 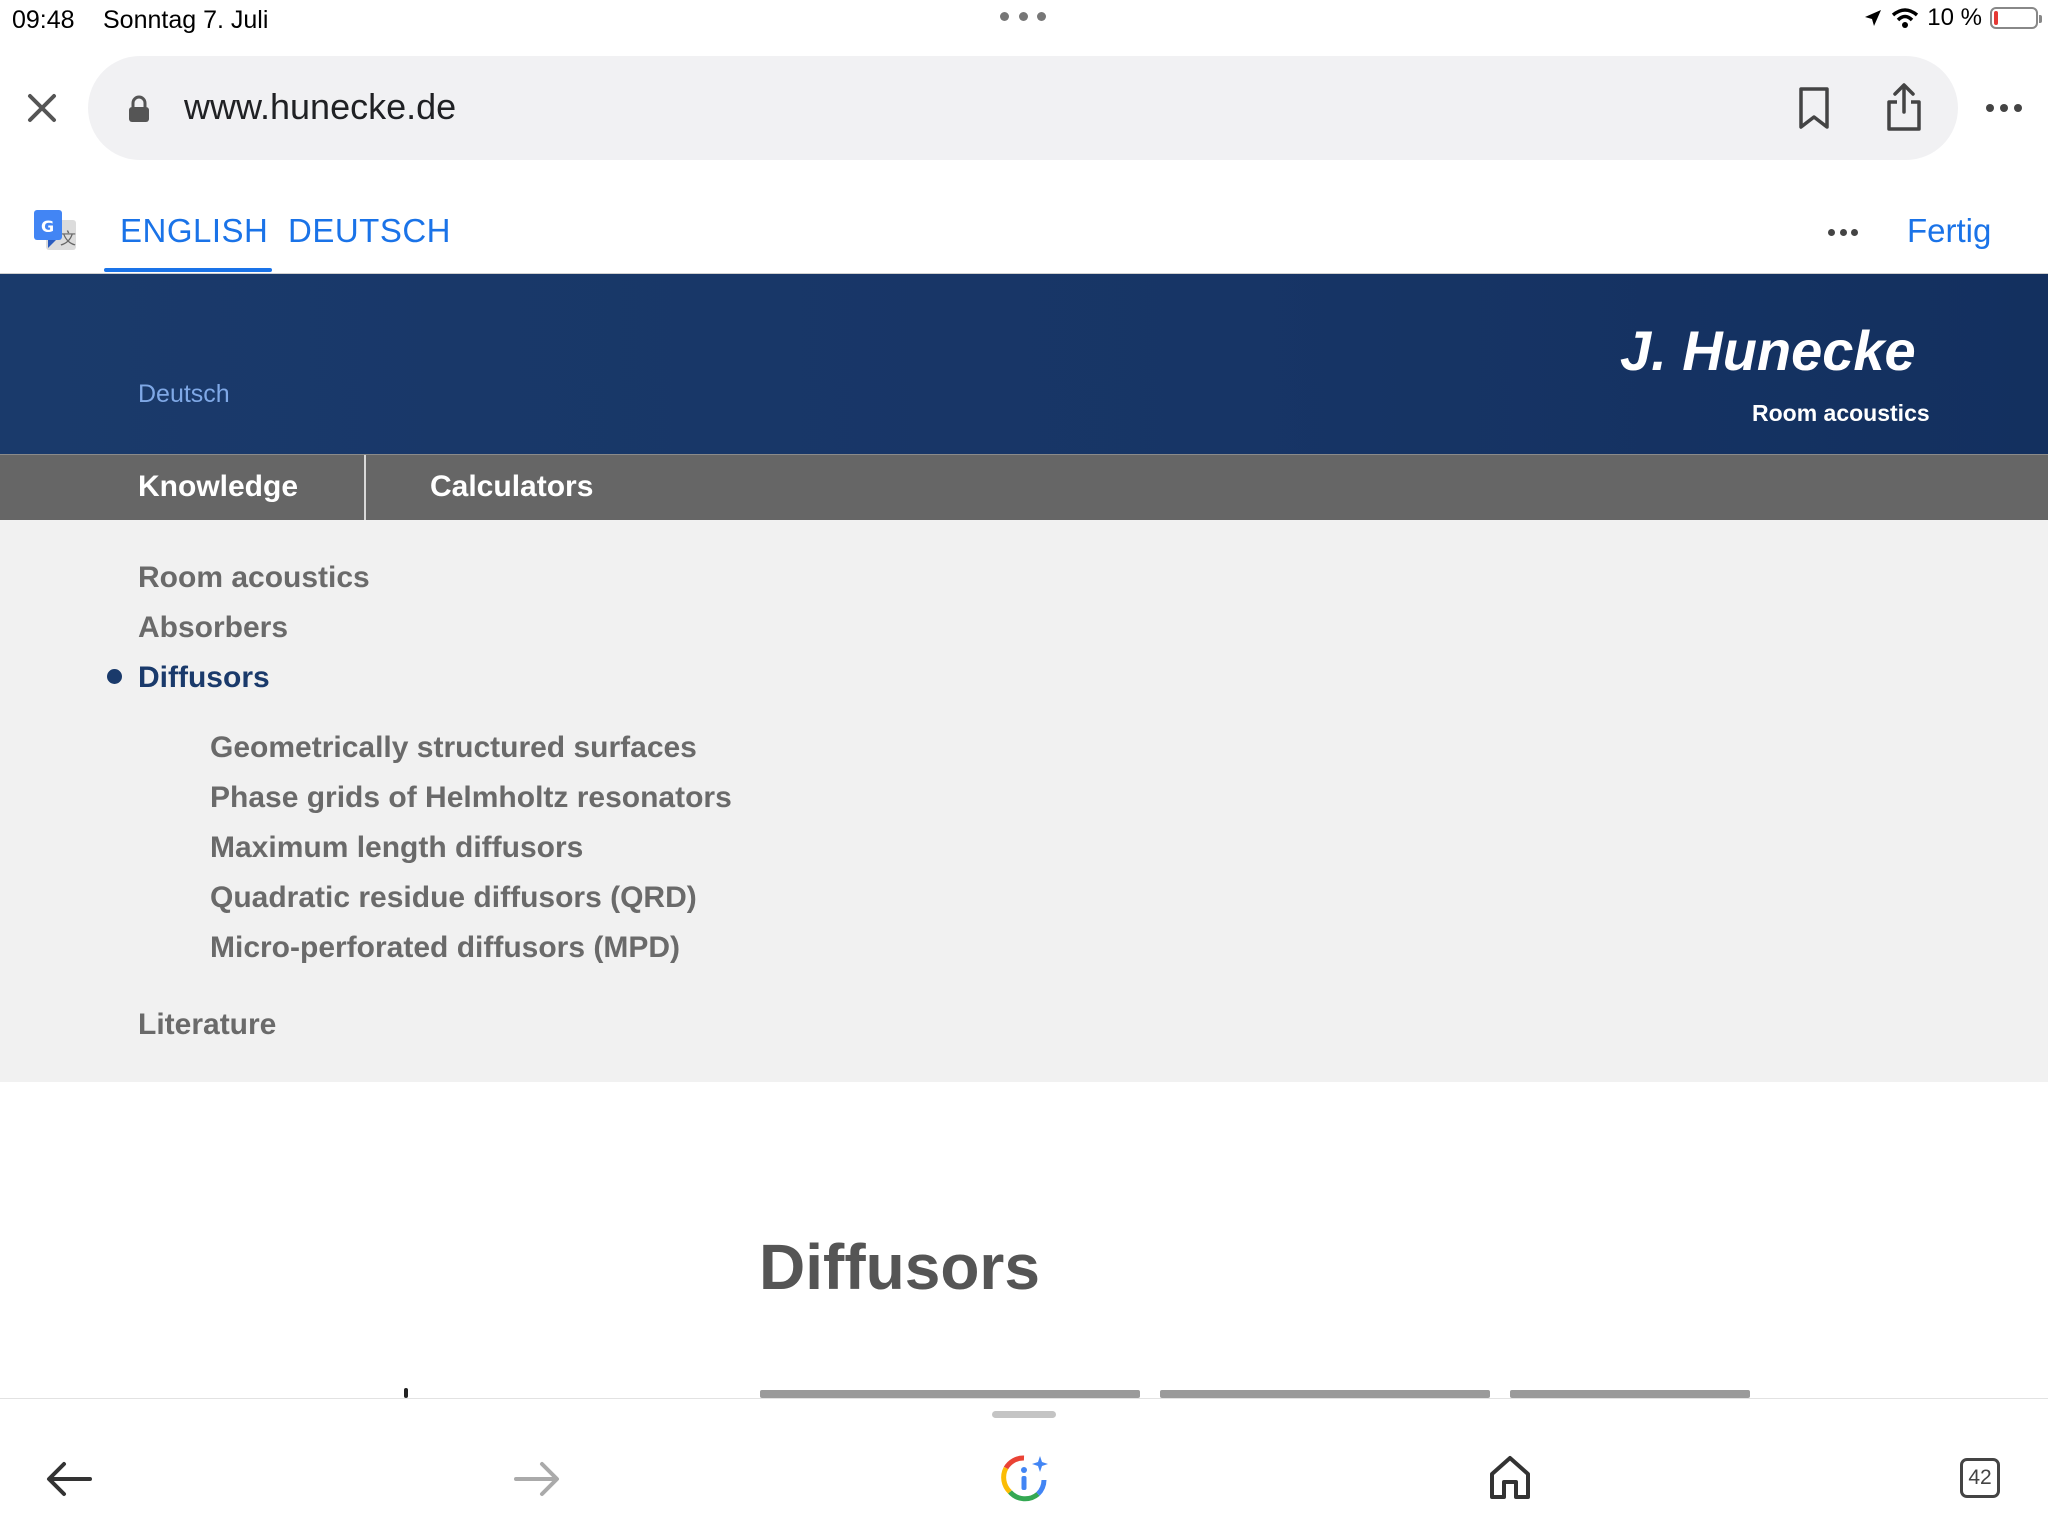 I want to click on subnav-item-literature: Literature, so click(x=207, y=1025).